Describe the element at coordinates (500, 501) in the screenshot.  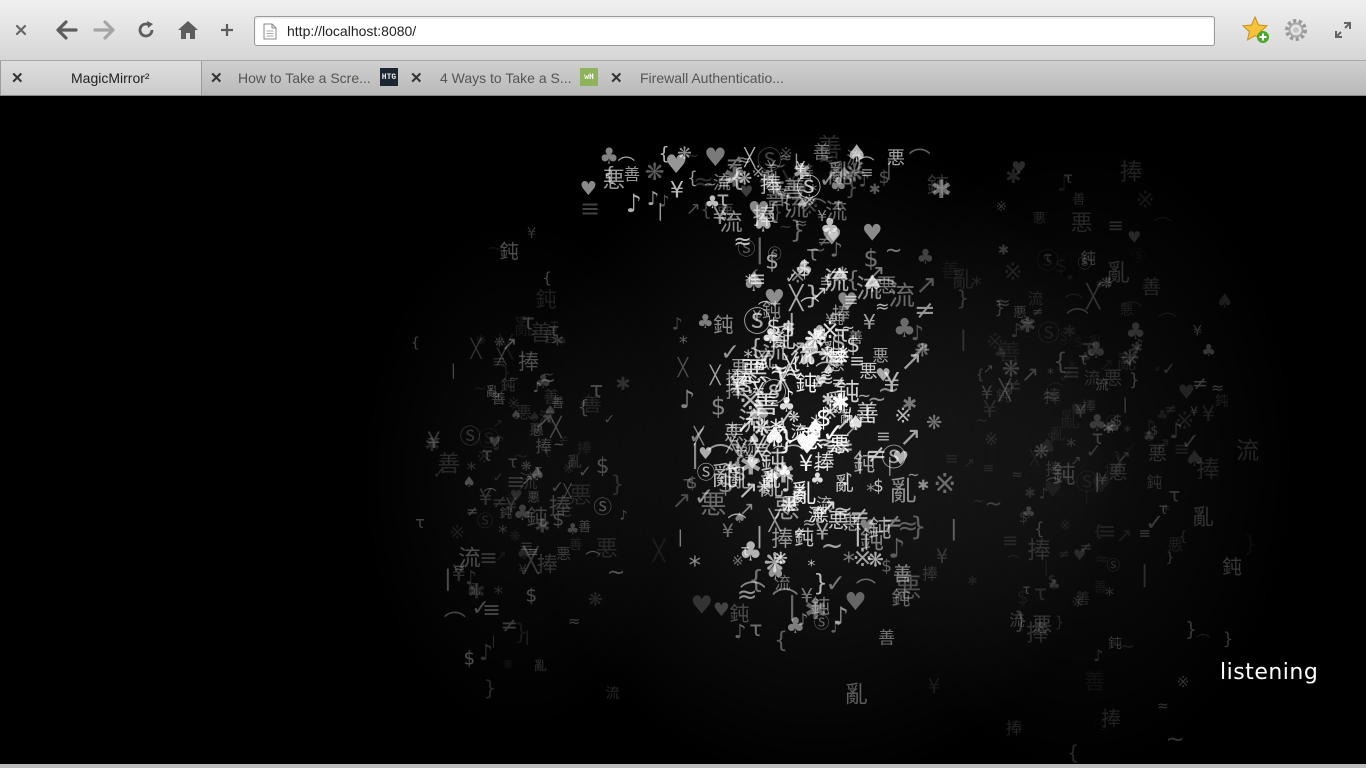
I see `matrix-glyph: ≠` at that location.